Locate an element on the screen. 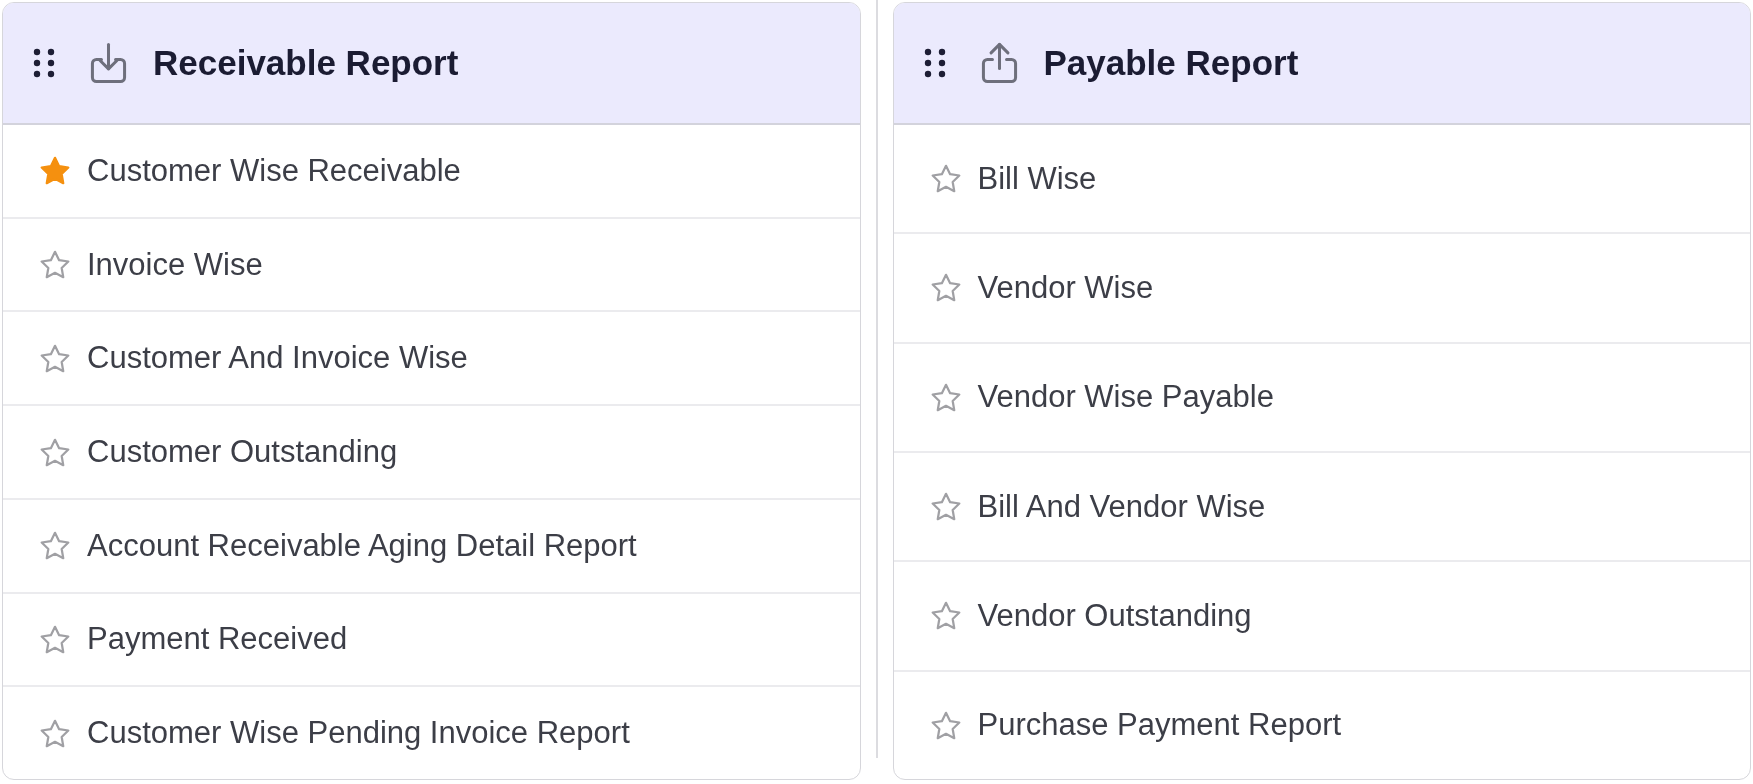 This screenshot has width=1753, height=784. upload-icon is located at coordinates (999, 63).